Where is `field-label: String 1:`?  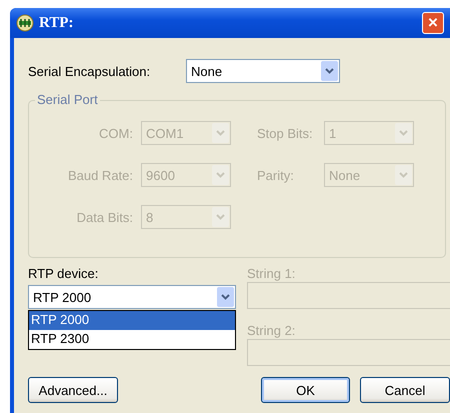
field-label: String 1: is located at coordinates (271, 274).